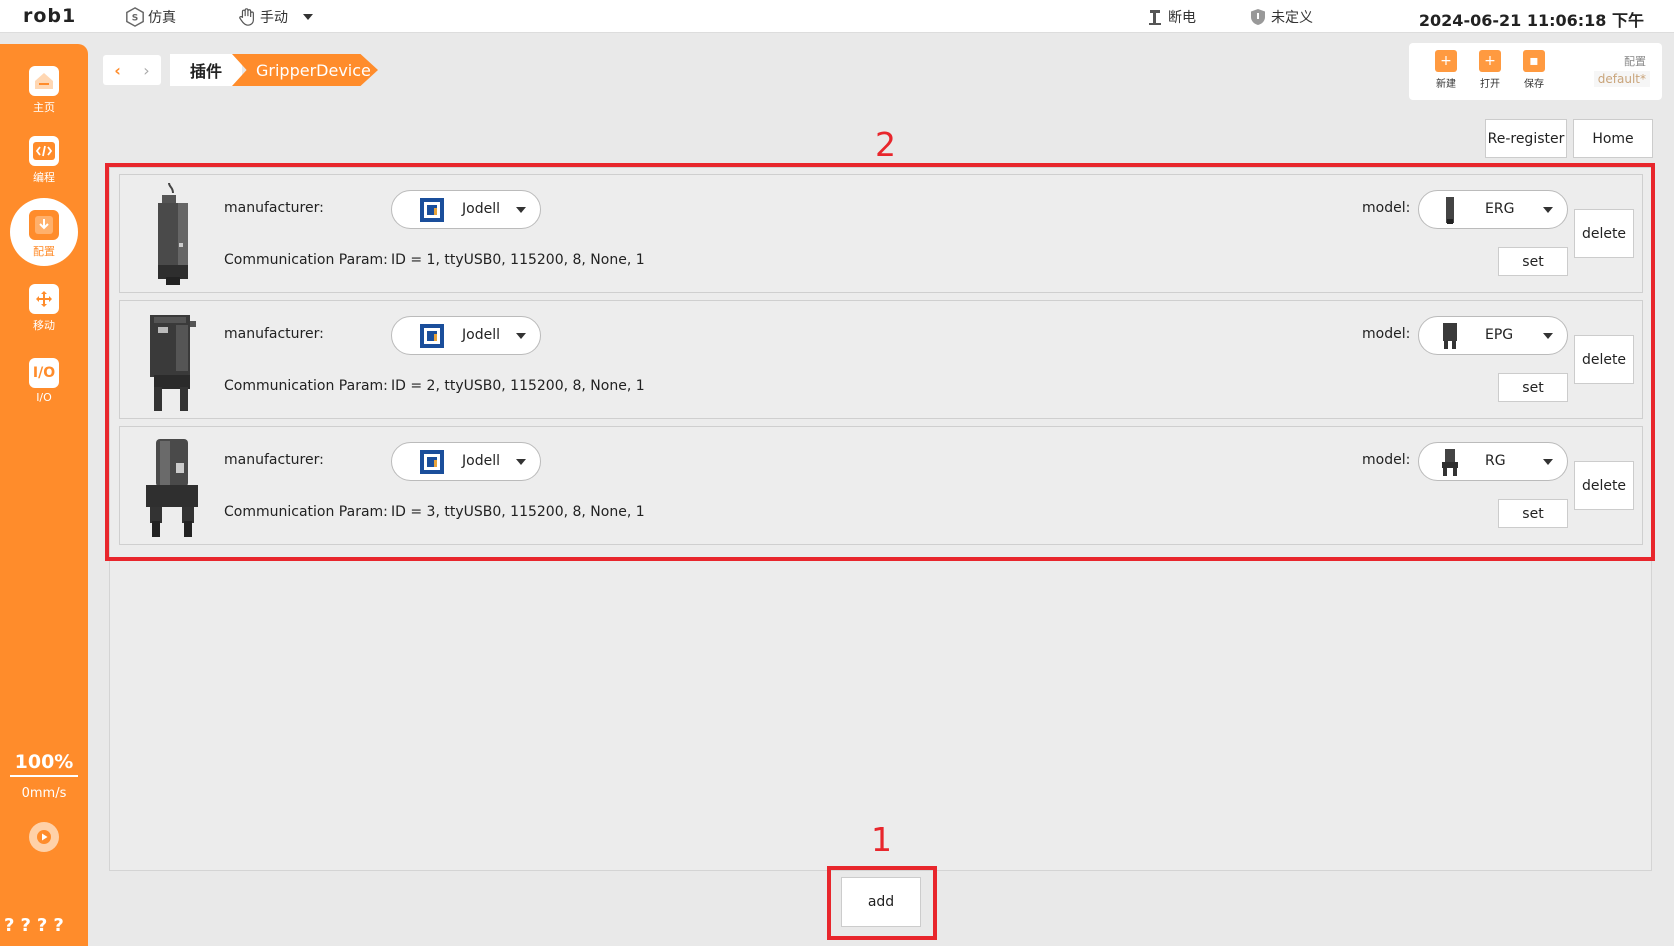  Describe the element at coordinates (1446, 84) in the screenshot. I see `new-label: 新建` at that location.